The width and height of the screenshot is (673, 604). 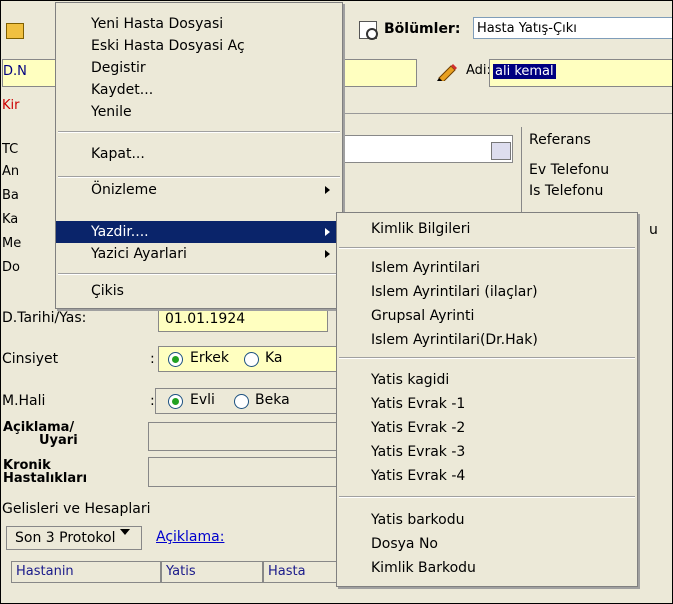 I want to click on left-label: TC, so click(x=10, y=149).